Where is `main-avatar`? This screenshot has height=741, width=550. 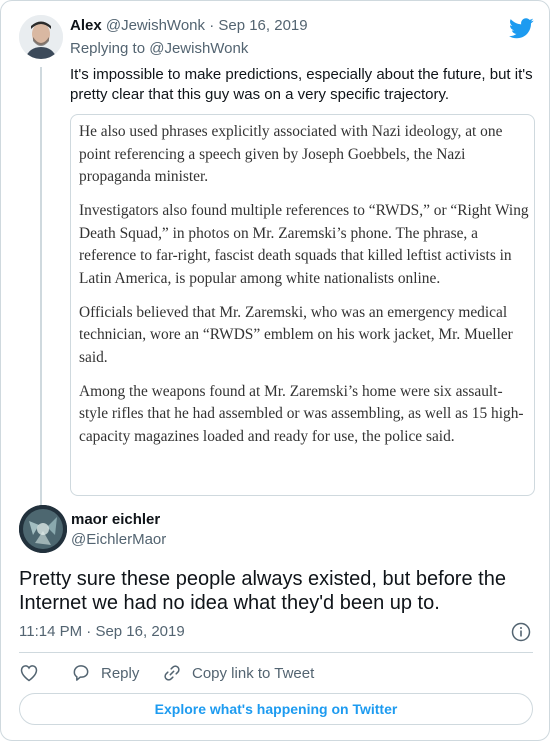 main-avatar is located at coordinates (43, 529).